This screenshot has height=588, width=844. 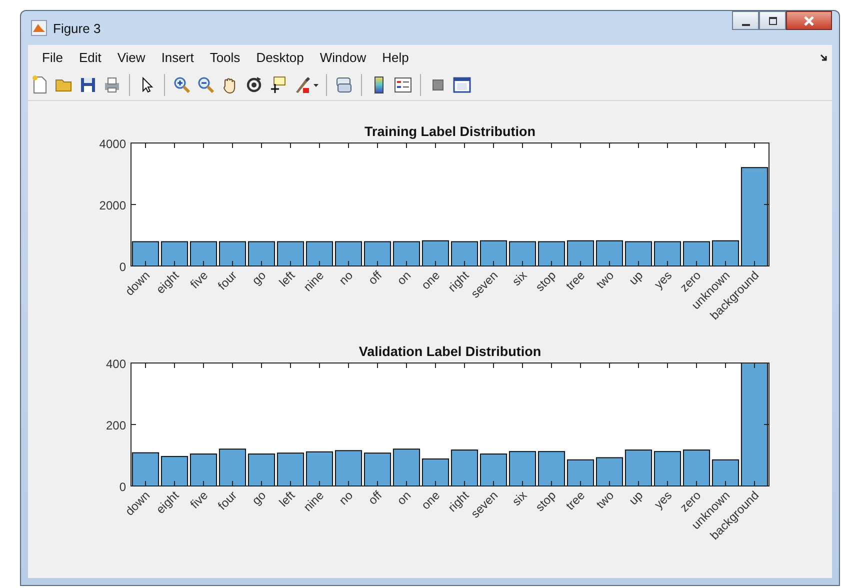 What do you see at coordinates (116, 425) in the screenshot?
I see `tick-label: 200` at bounding box center [116, 425].